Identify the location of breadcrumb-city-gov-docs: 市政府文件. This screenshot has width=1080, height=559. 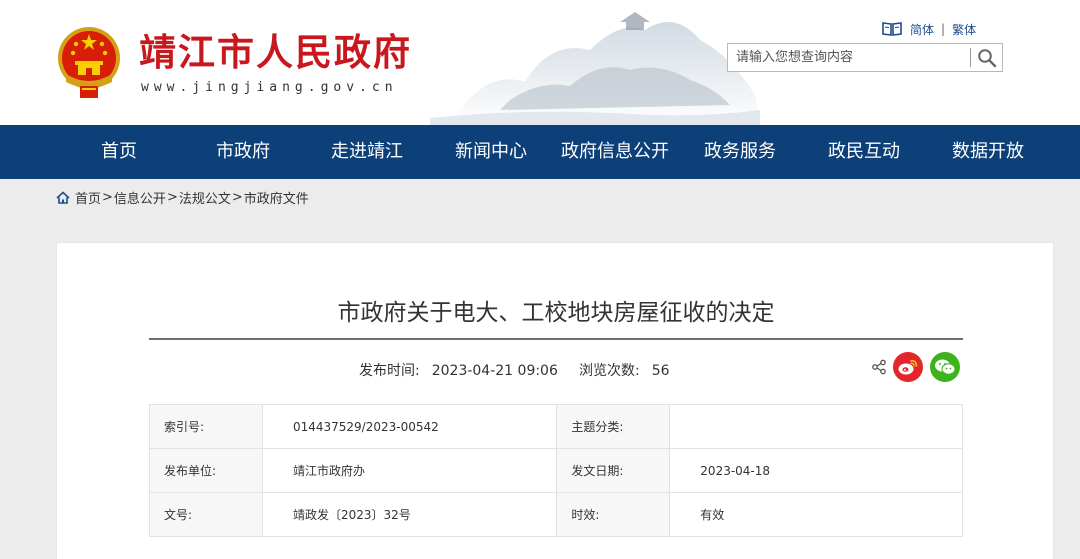
(276, 197).